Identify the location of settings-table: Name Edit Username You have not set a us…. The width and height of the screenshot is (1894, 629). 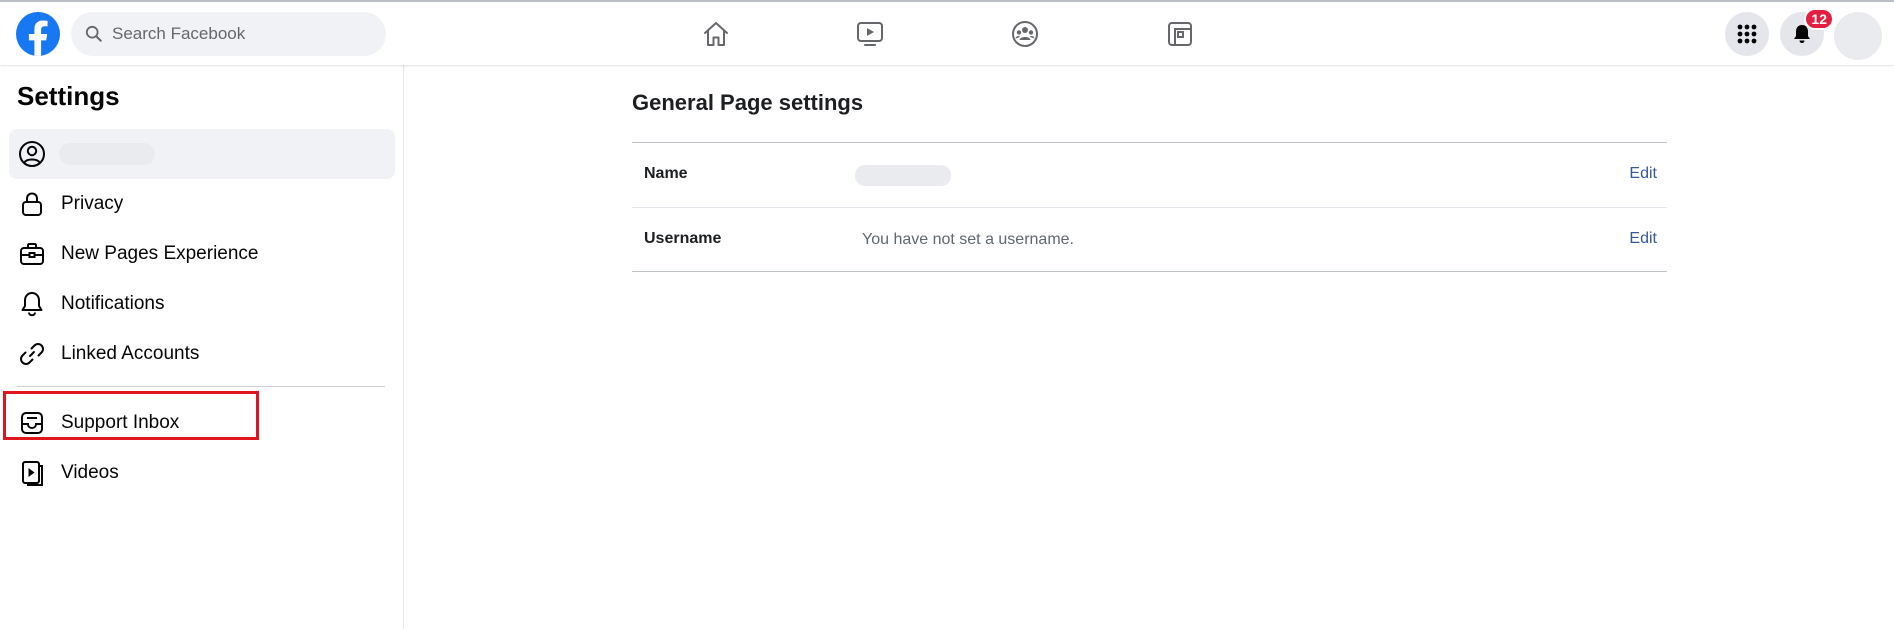
(1149, 207).